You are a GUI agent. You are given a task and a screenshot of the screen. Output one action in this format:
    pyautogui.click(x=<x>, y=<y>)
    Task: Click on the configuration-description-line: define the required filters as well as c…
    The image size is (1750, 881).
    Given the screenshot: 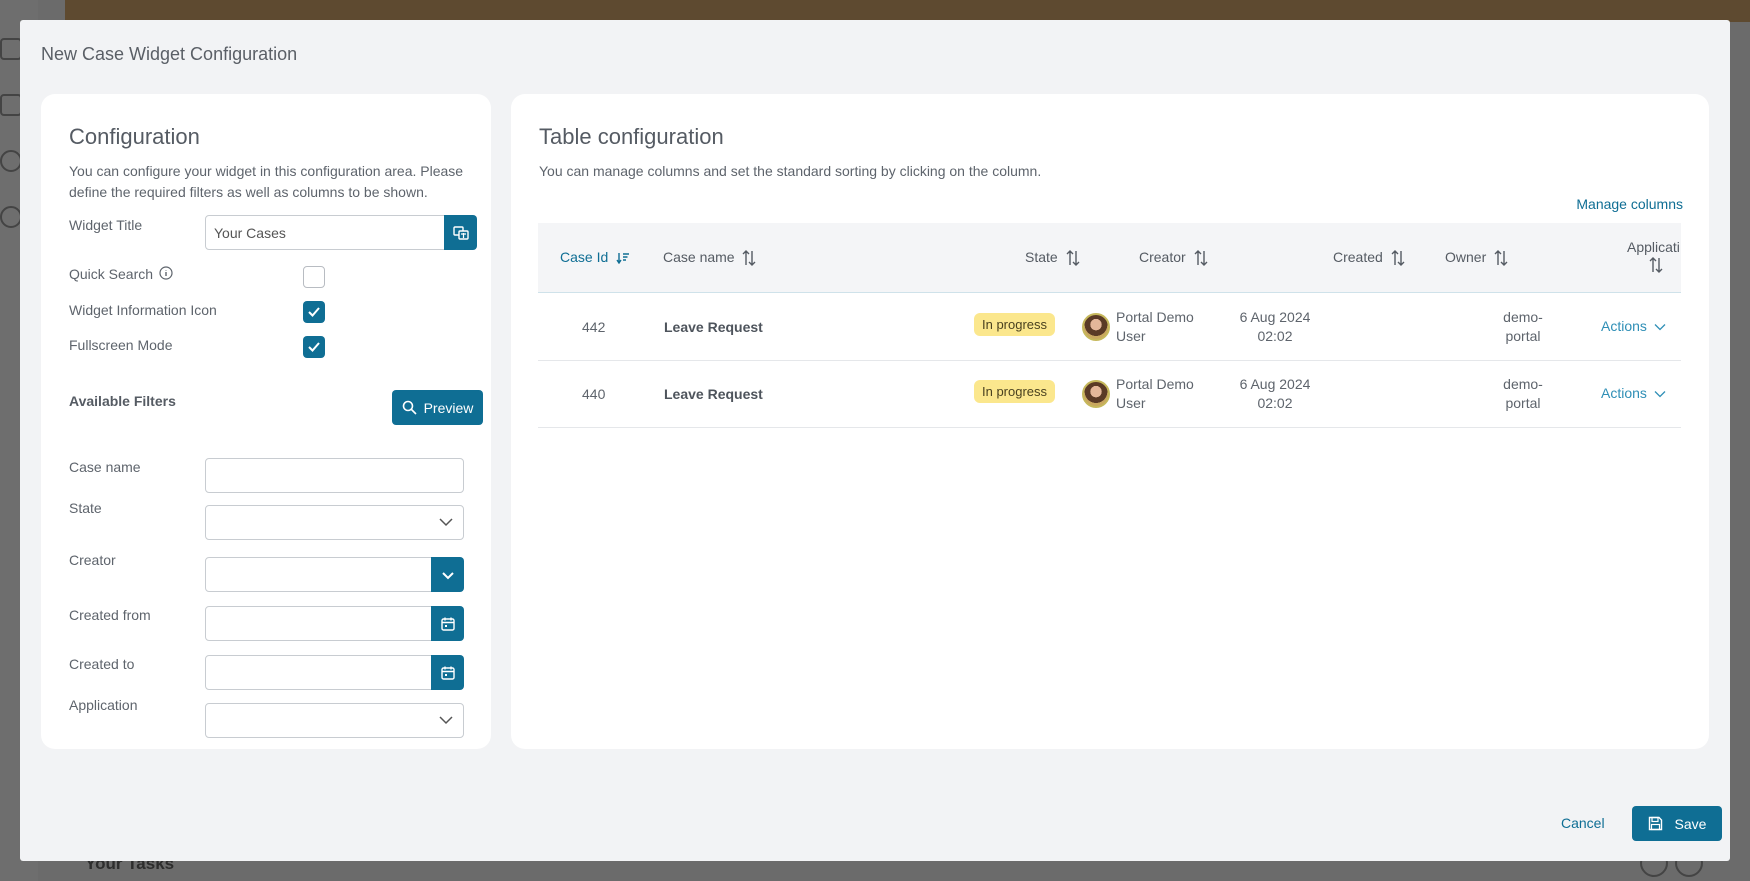 What is the action you would take?
    pyautogui.click(x=248, y=192)
    